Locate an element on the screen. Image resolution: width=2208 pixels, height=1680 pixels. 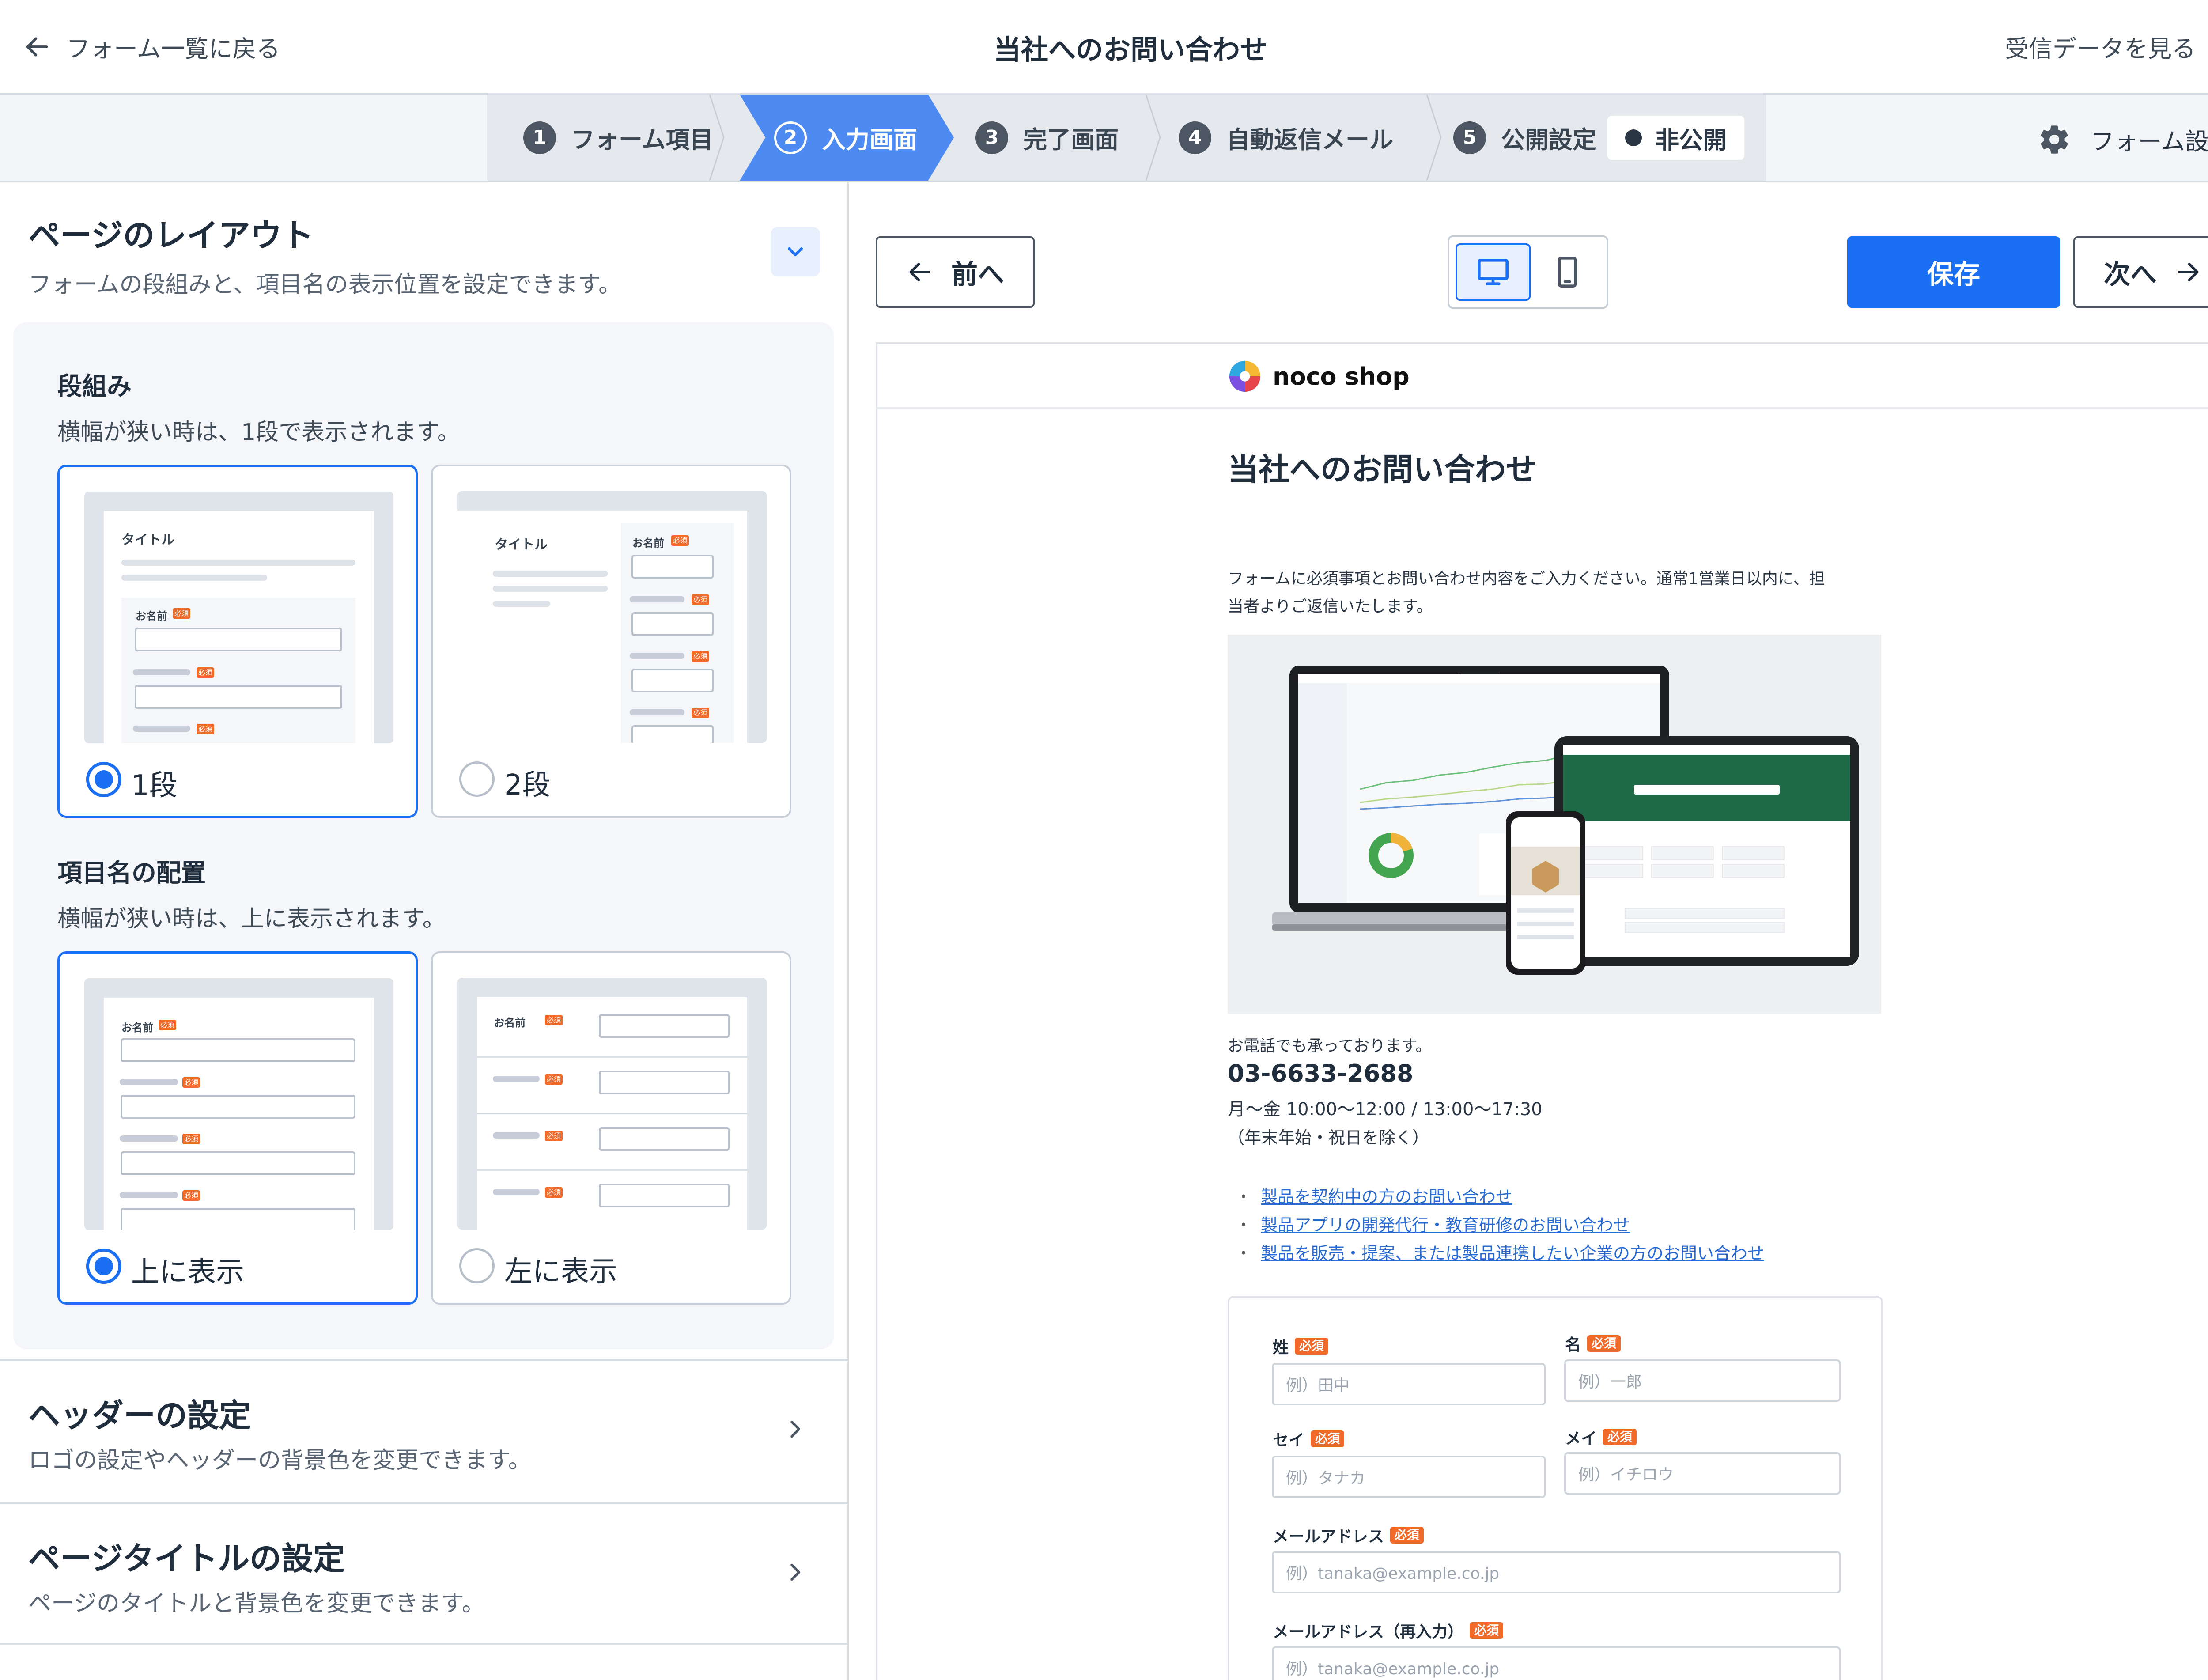
devices-illustration is located at coordinates (1565, 820).